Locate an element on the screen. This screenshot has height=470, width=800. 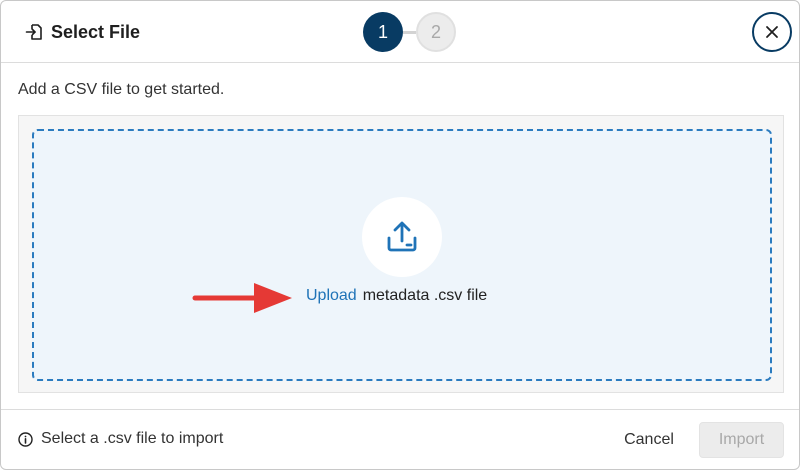
upload-icon-circle is located at coordinates (402, 237).